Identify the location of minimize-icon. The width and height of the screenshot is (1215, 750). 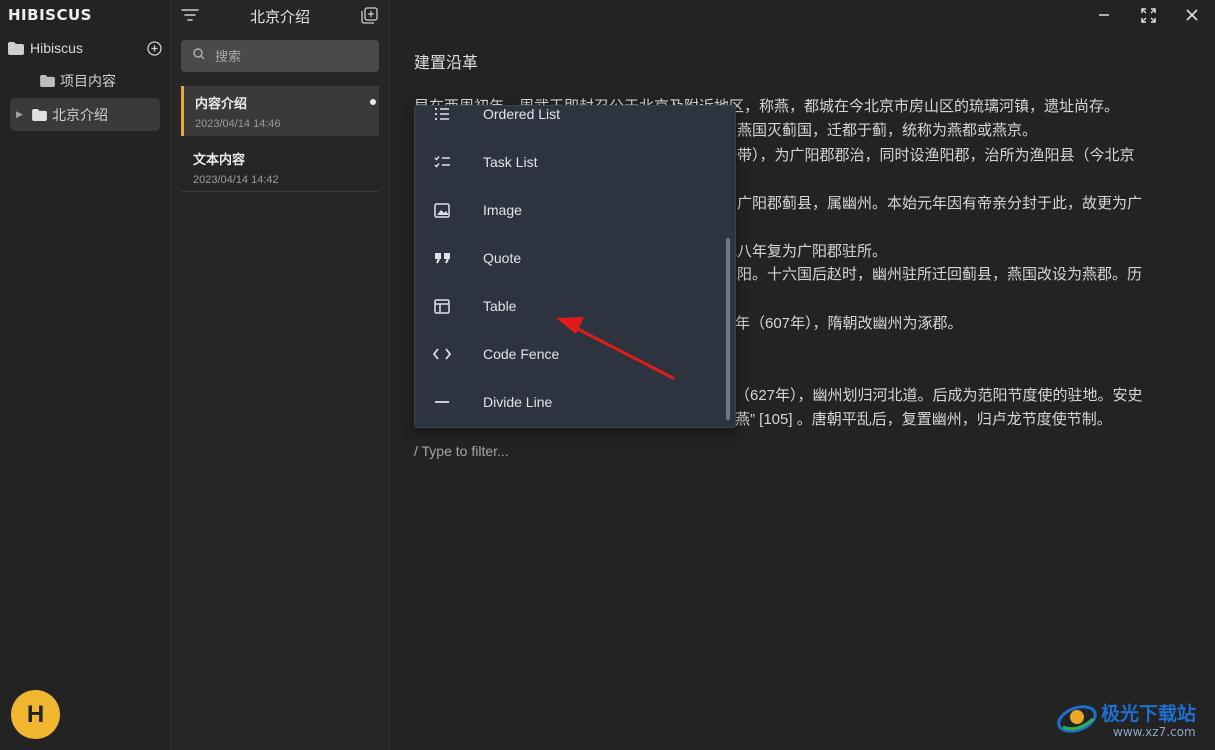
(1104, 15).